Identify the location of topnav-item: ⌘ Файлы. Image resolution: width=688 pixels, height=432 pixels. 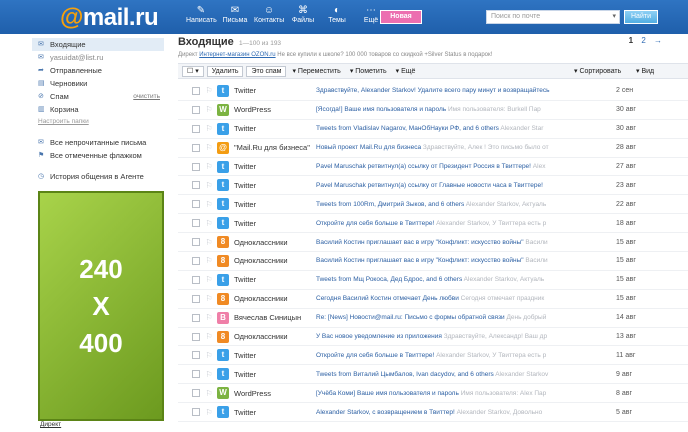
(303, 14).